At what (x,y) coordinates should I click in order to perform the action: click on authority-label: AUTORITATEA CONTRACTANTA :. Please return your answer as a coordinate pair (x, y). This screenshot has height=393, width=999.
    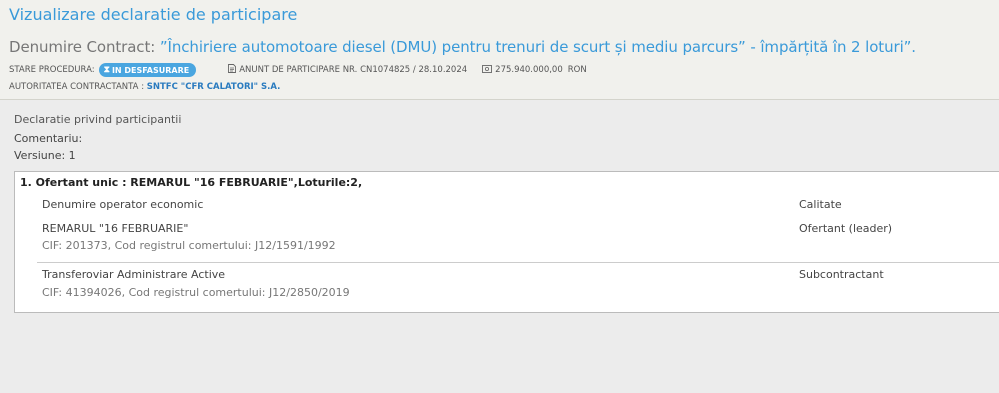
    Looking at the image, I should click on (77, 87).